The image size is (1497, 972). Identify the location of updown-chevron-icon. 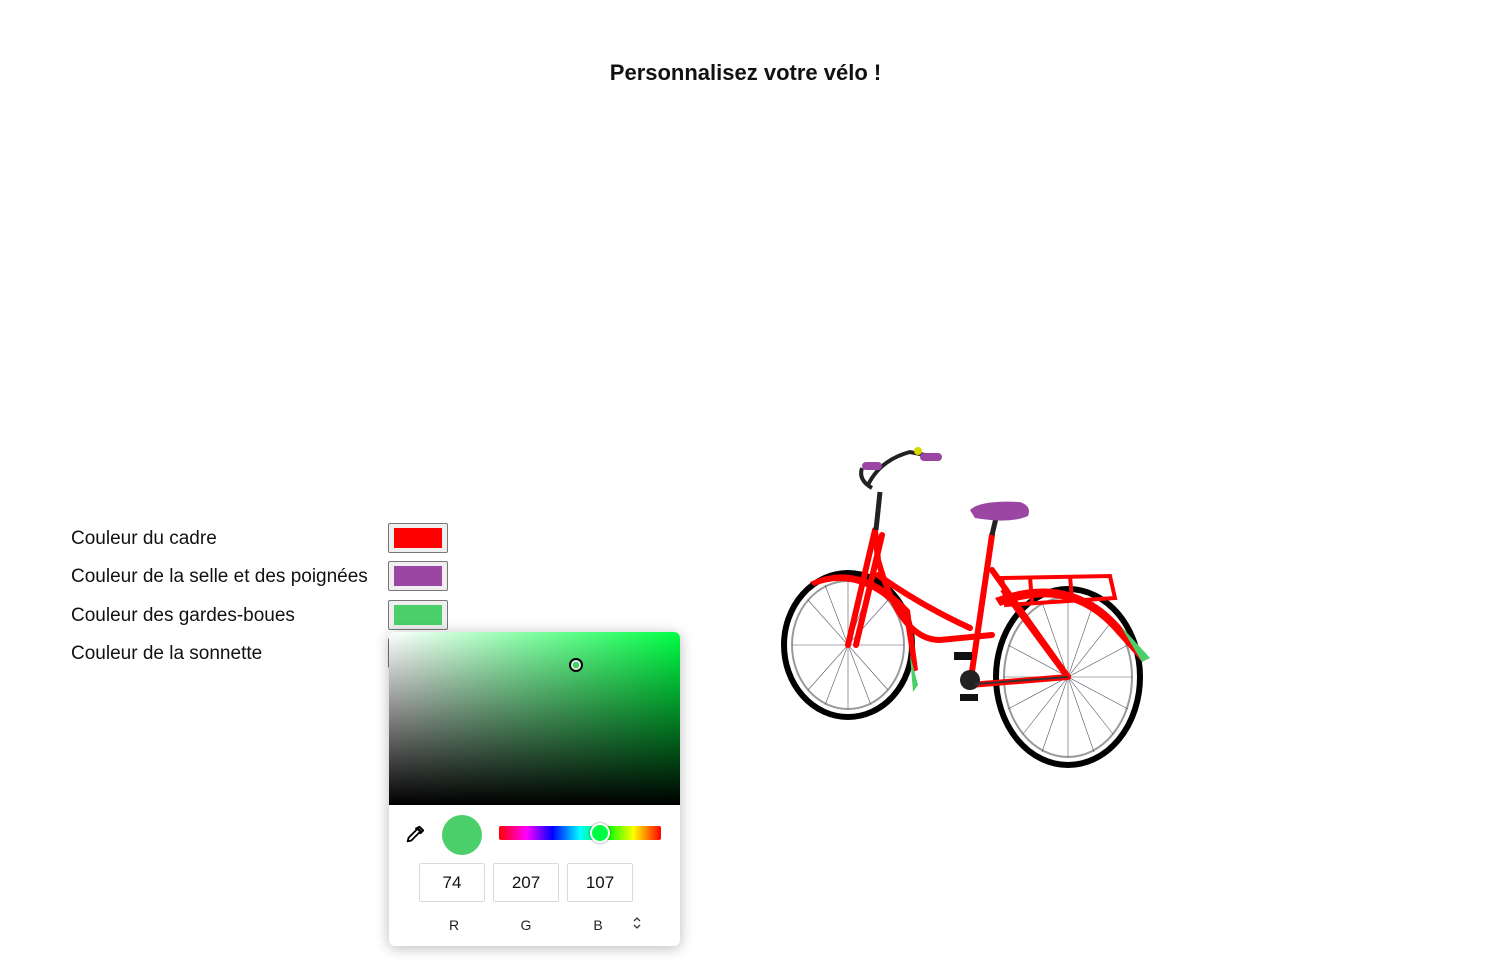
(637, 923).